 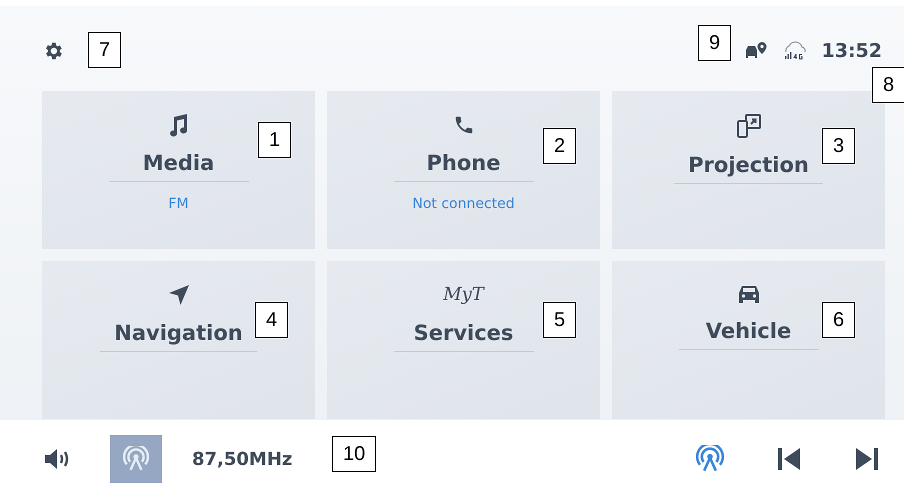 What do you see at coordinates (463, 204) in the screenshot?
I see `tile-status: Not connected` at bounding box center [463, 204].